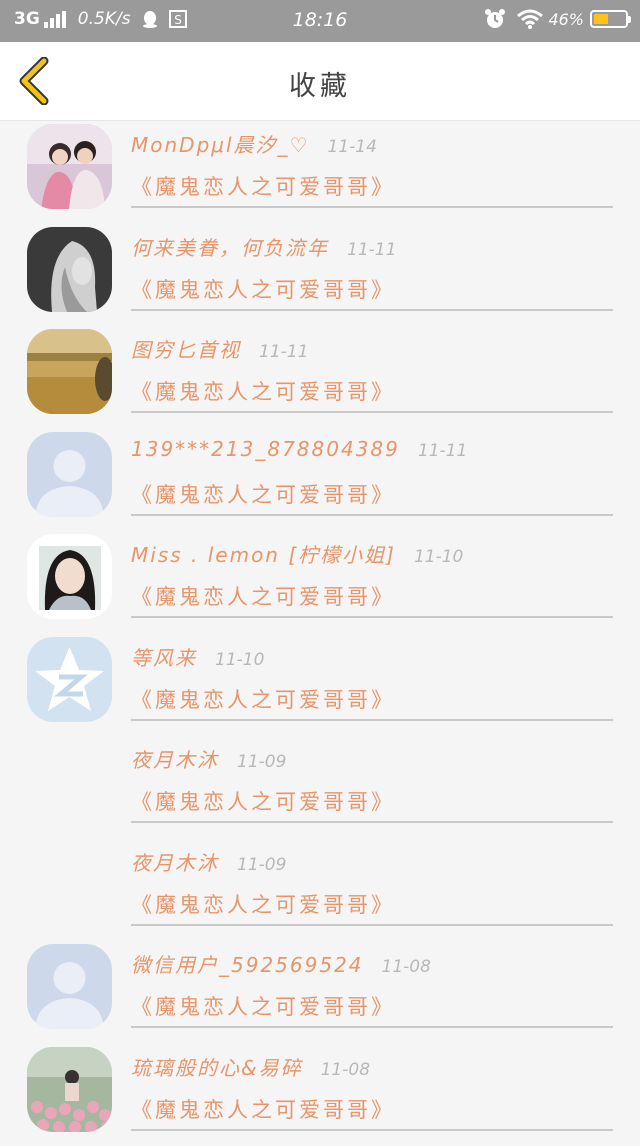 This screenshot has width=640, height=1146. I want to click on user-name: MonDpμl晨汐_♡, so click(220, 145).